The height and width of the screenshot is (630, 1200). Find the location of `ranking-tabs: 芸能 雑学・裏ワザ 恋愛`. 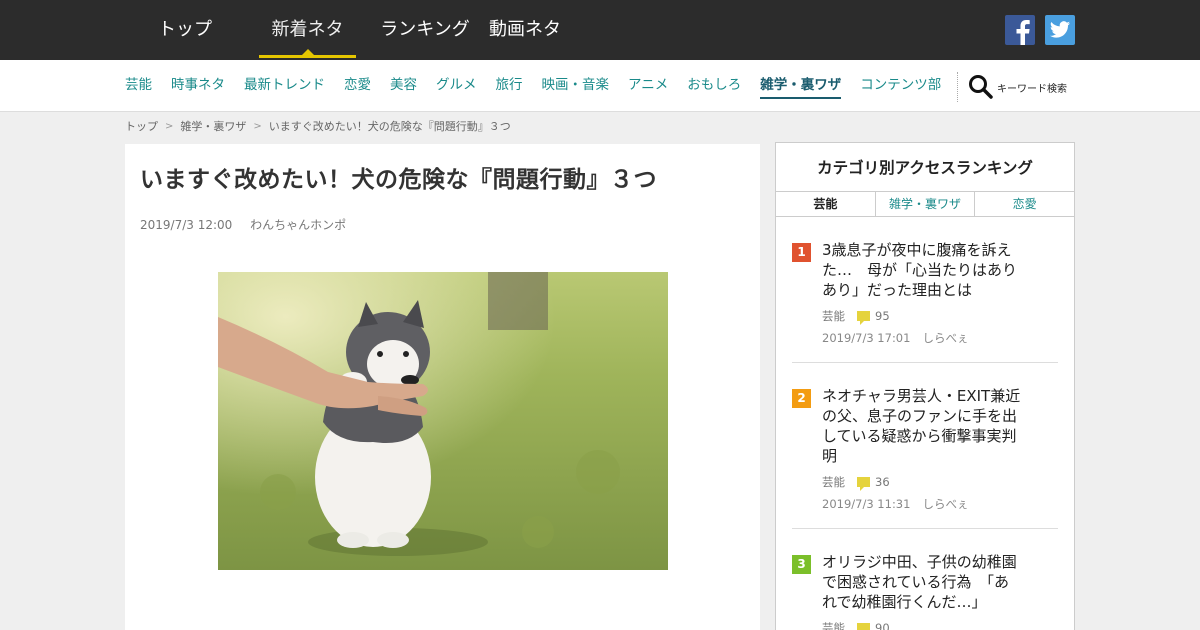

ranking-tabs: 芸能 雑学・裏ワザ 恋愛 is located at coordinates (925, 204).